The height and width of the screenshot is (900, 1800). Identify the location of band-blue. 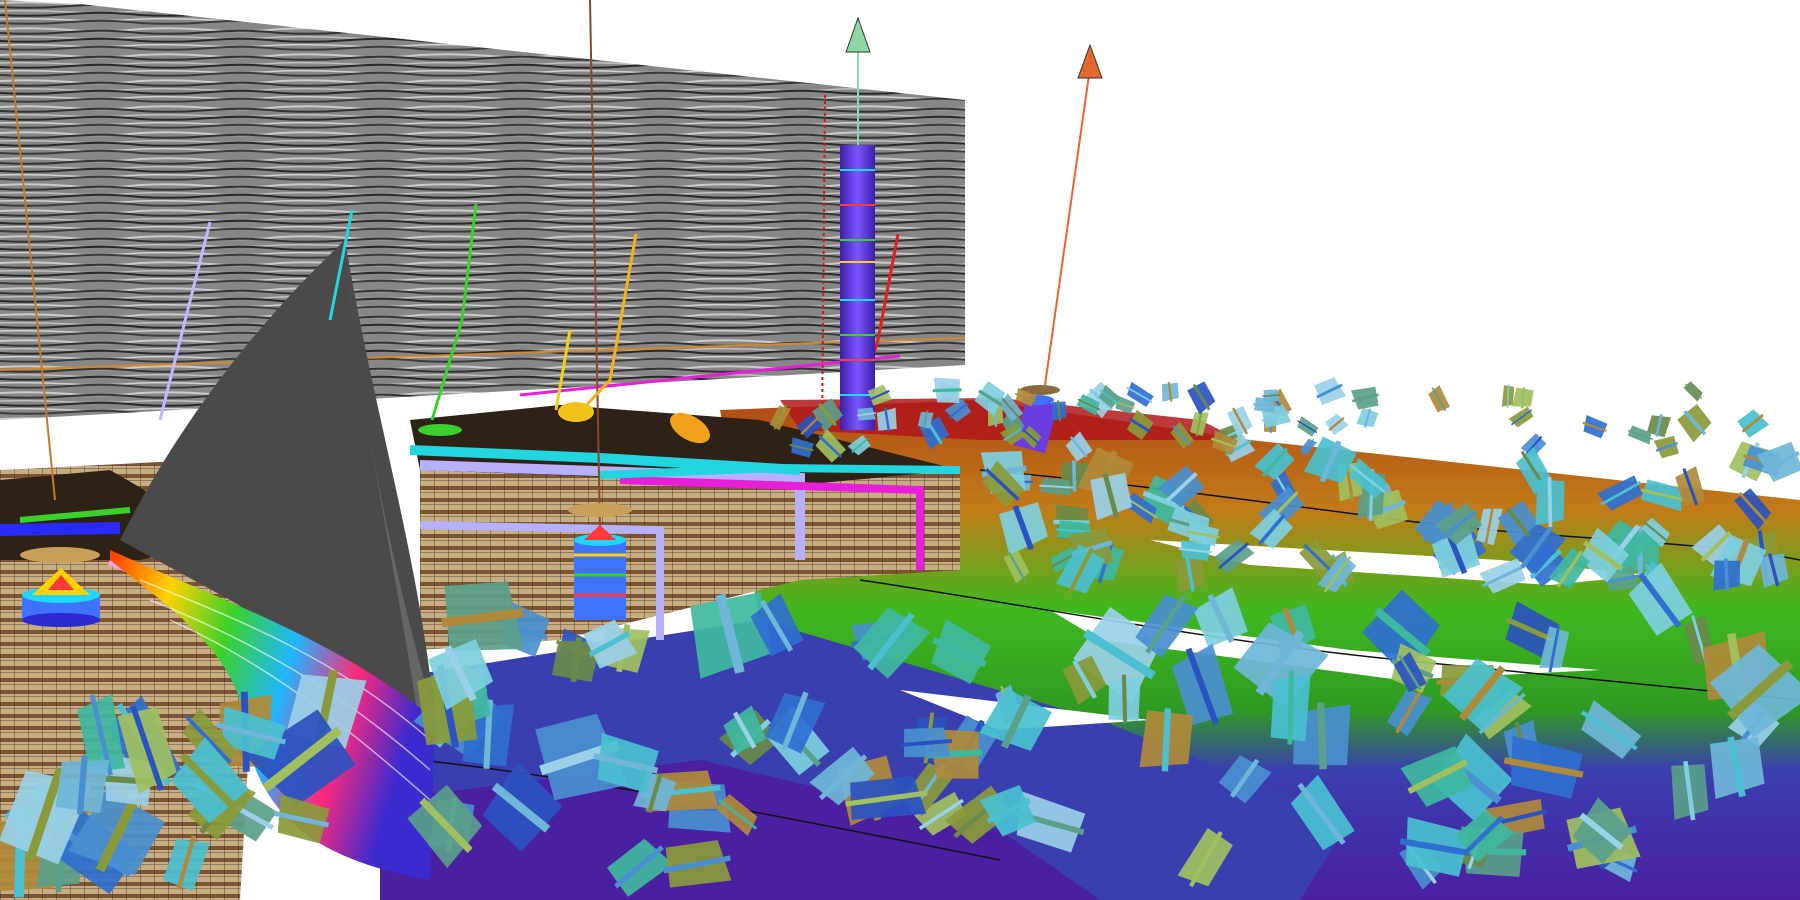
(60, 529).